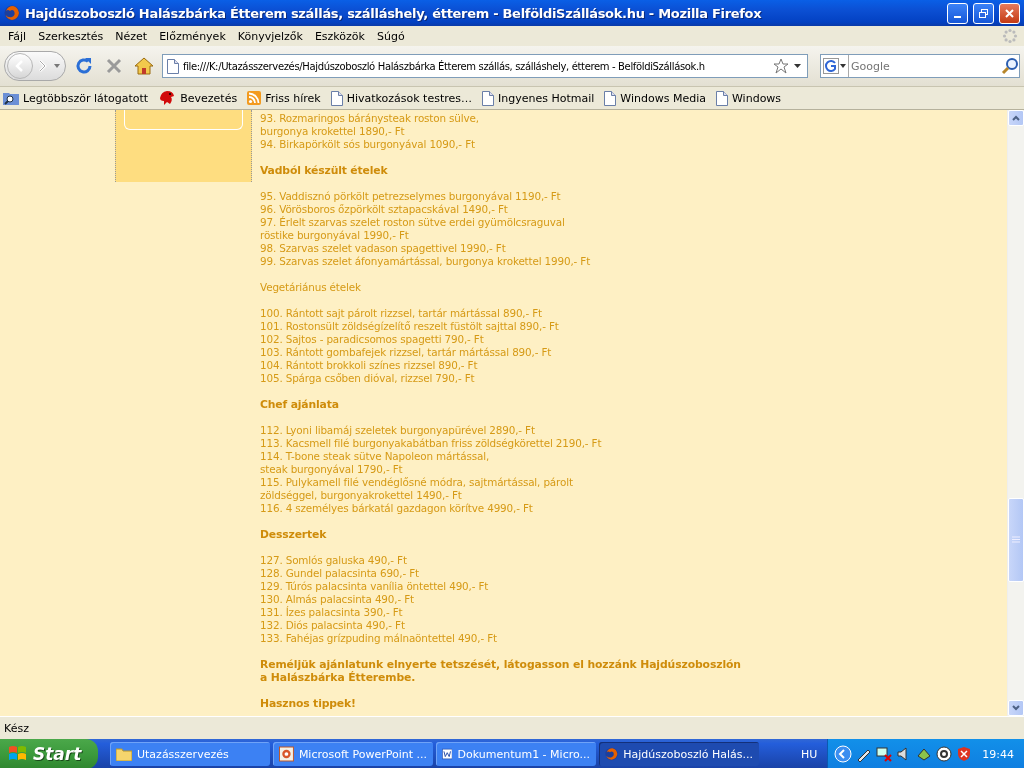 The height and width of the screenshot is (768, 1024). What do you see at coordinates (167, 98) in the screenshot?
I see `bird-icon` at bounding box center [167, 98].